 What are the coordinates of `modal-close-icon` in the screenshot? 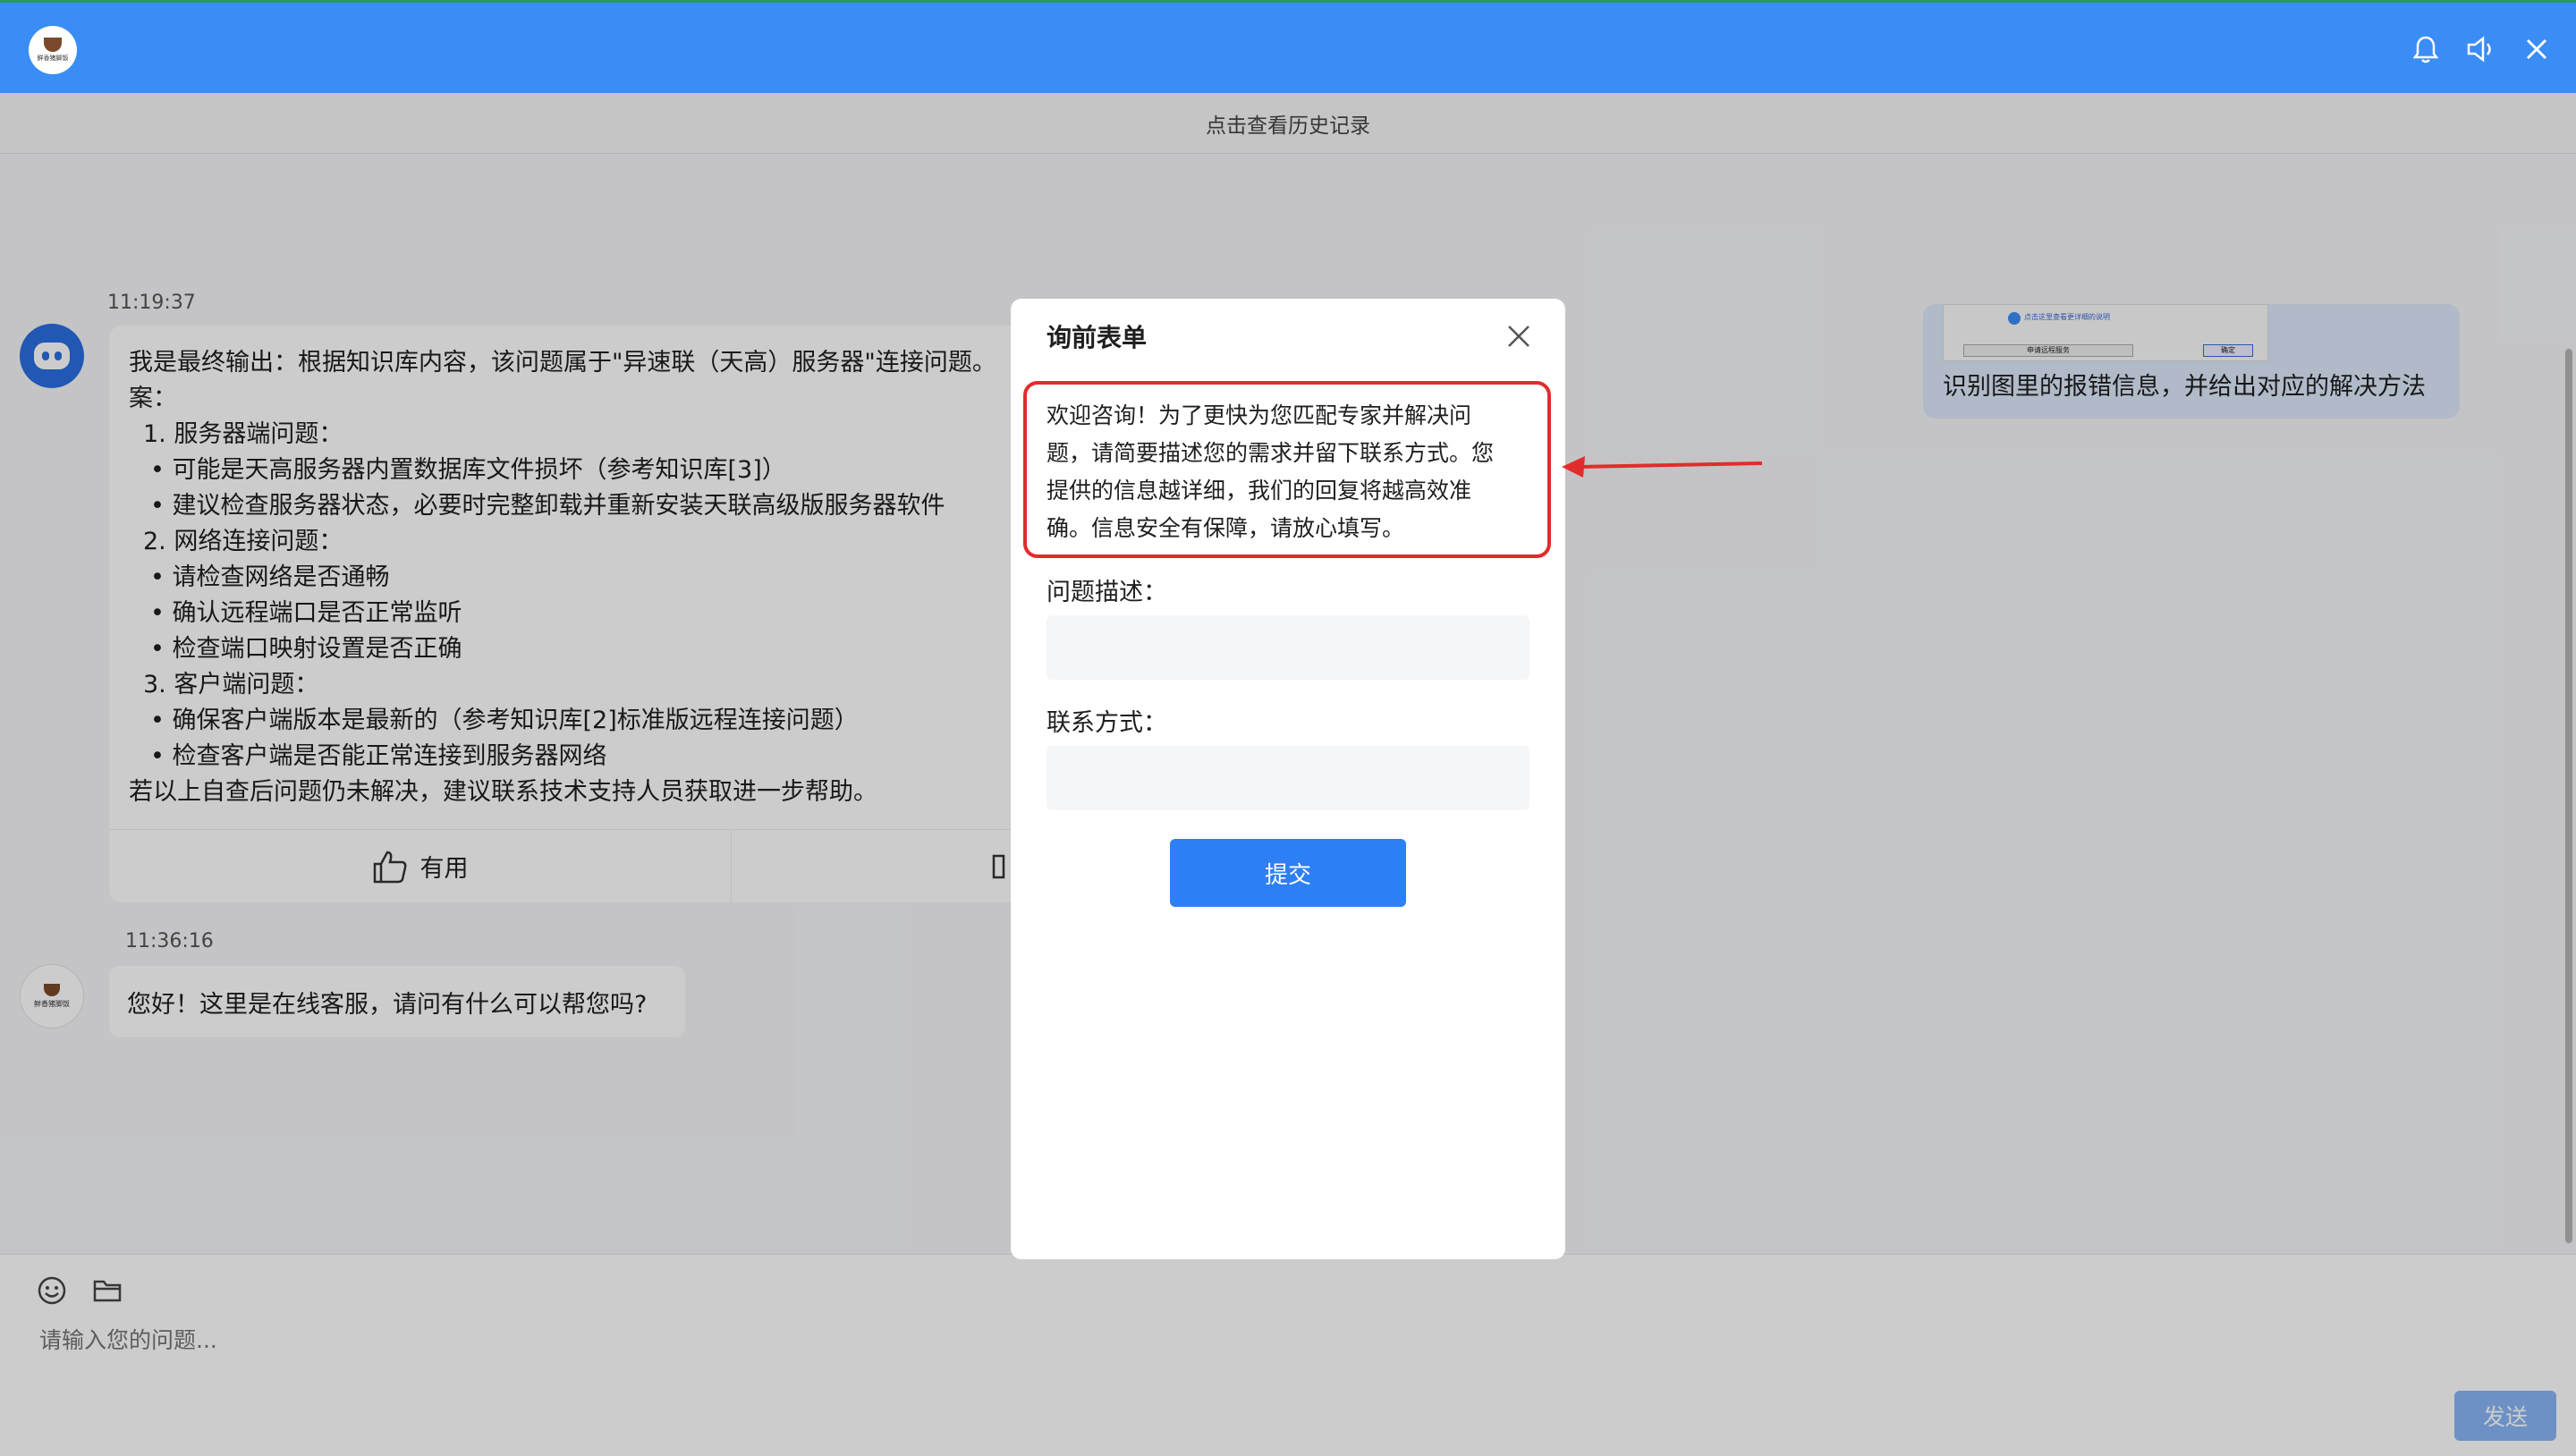 It's located at (1518, 336).